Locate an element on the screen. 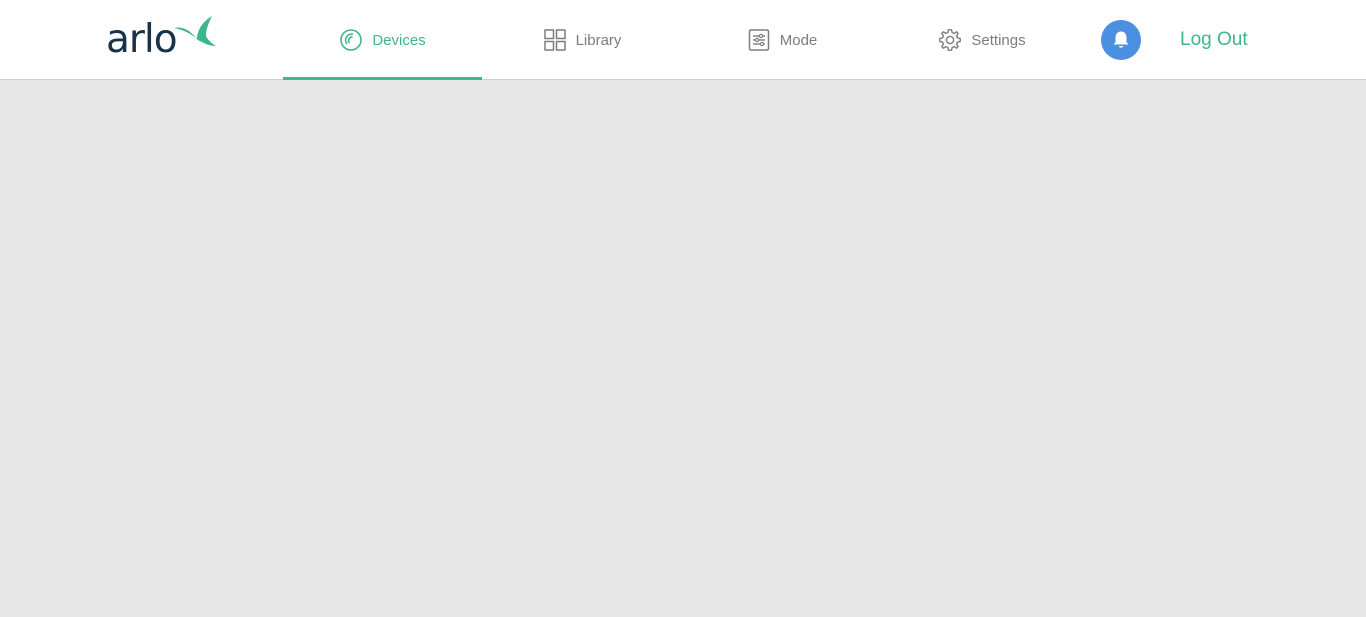 Image resolution: width=1366 pixels, height=617 pixels. tab-mode-label: Mode is located at coordinates (798, 40).